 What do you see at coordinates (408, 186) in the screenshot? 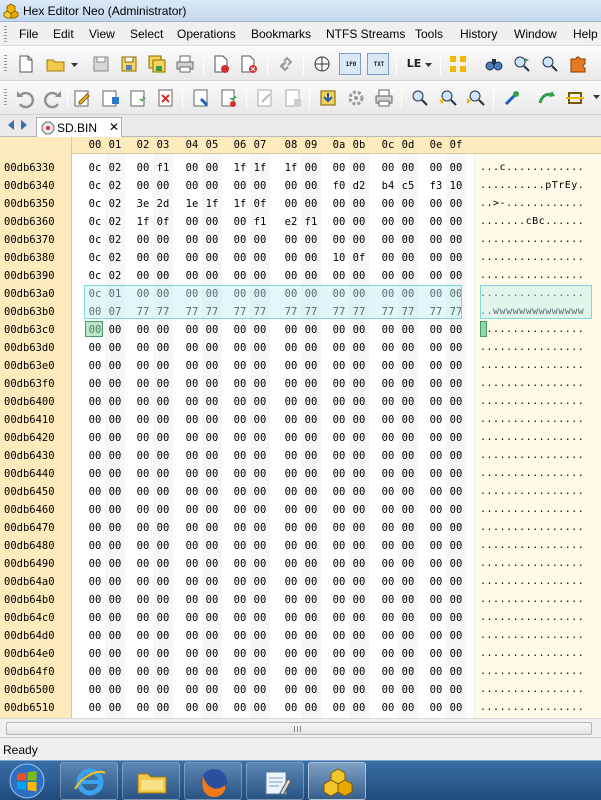
I see `hex-byte: c5` at bounding box center [408, 186].